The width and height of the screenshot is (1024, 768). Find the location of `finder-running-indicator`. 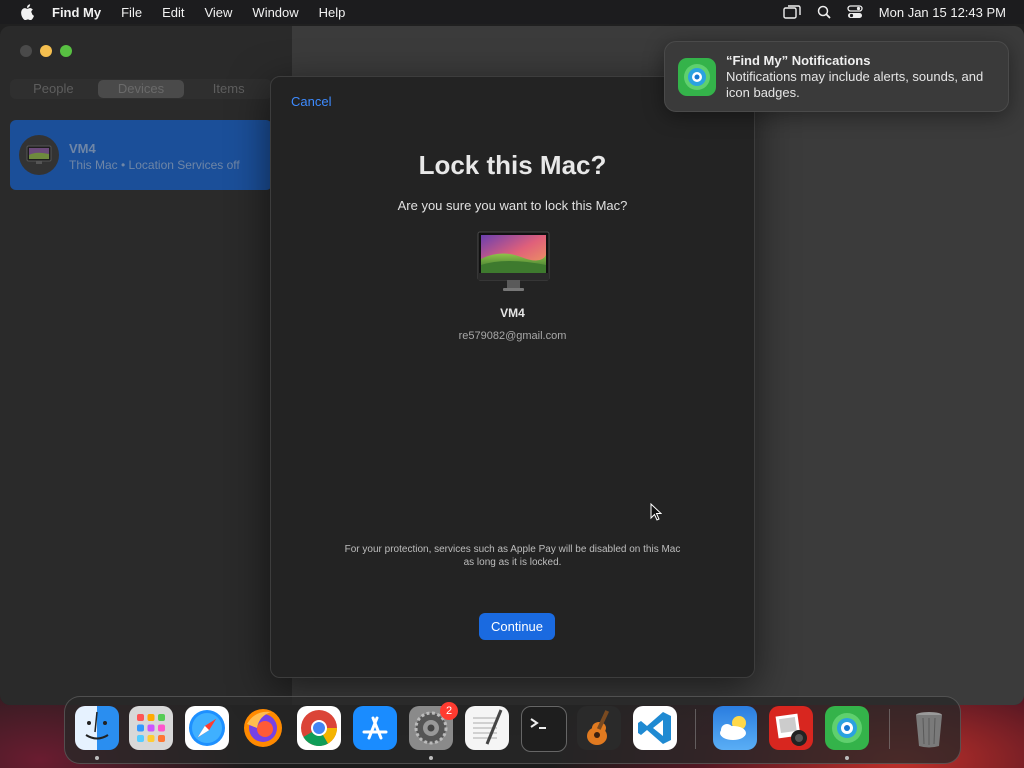

finder-running-indicator is located at coordinates (97, 758).